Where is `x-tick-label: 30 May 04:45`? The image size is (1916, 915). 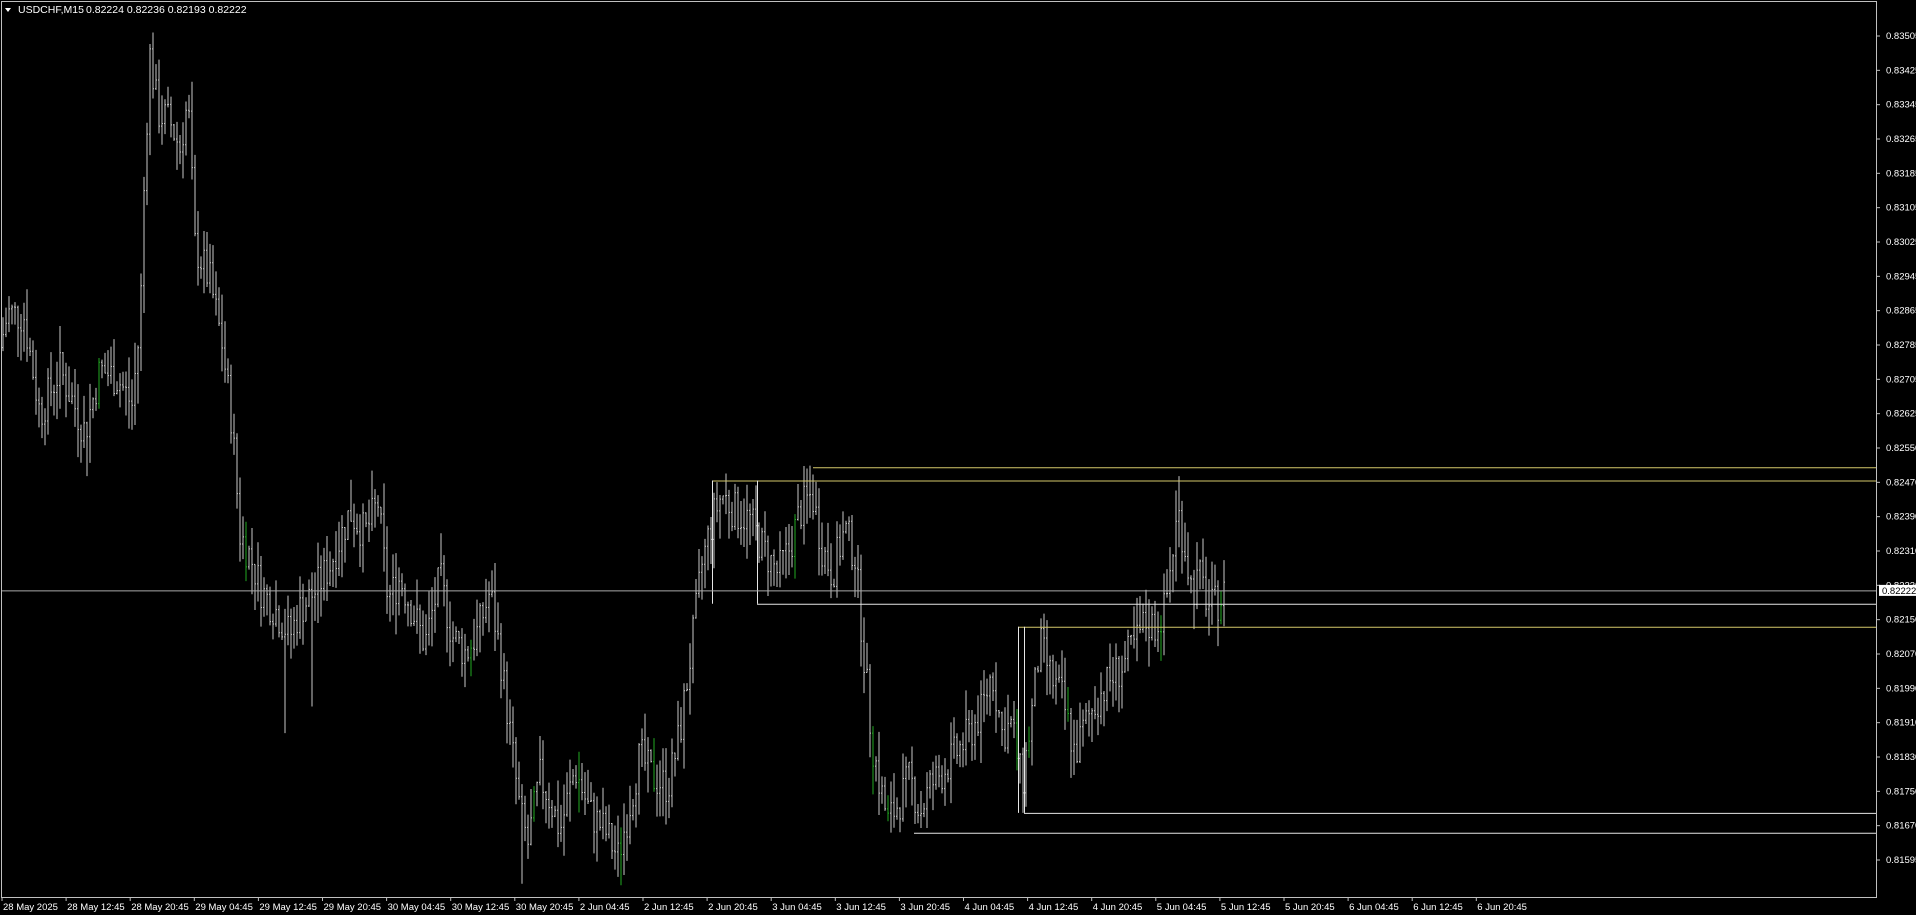 x-tick-label: 30 May 04:45 is located at coordinates (417, 907).